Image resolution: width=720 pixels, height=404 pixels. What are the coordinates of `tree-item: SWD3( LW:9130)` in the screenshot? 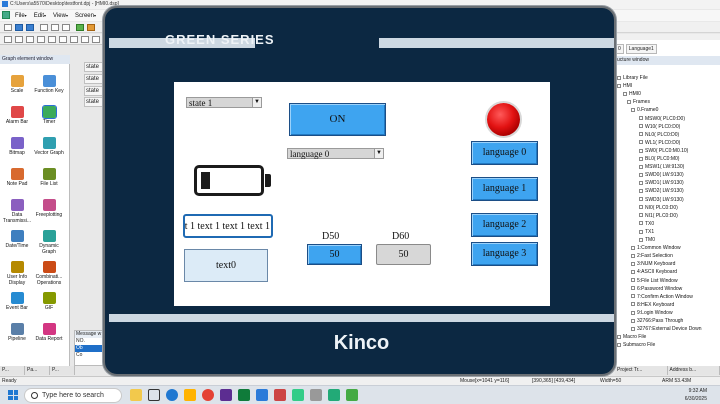 It's located at (661, 200).